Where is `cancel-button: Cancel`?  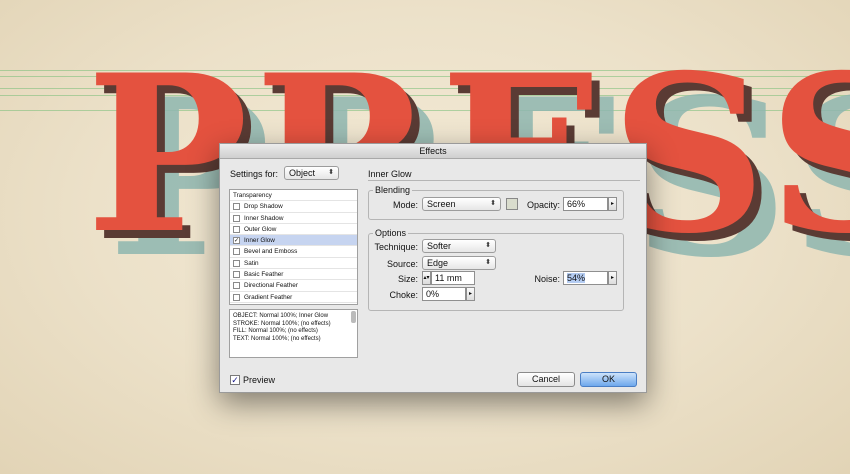 cancel-button: Cancel is located at coordinates (546, 379).